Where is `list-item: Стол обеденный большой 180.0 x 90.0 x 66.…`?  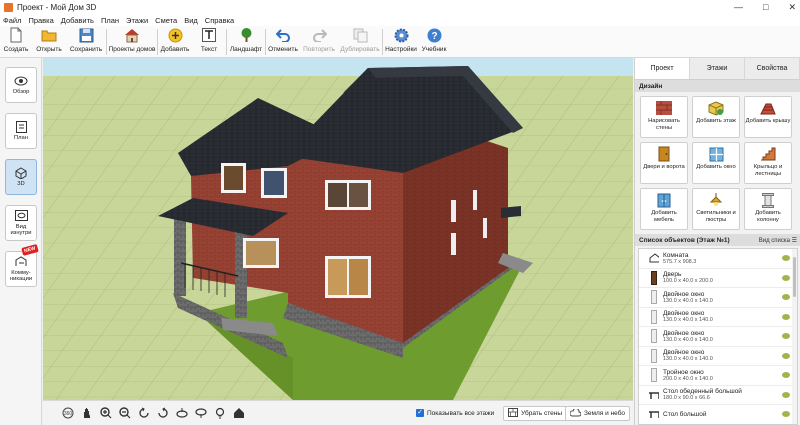 list-item: Стол обеденный большой 180.0 x 90.0 x 66.… is located at coordinates (718, 395).